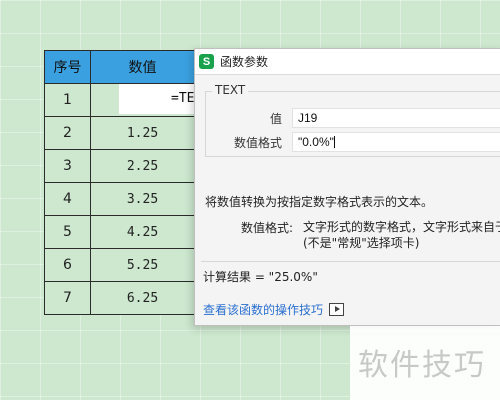  Describe the element at coordinates (230, 90) in the screenshot. I see `function-name-label: TEXT` at that location.